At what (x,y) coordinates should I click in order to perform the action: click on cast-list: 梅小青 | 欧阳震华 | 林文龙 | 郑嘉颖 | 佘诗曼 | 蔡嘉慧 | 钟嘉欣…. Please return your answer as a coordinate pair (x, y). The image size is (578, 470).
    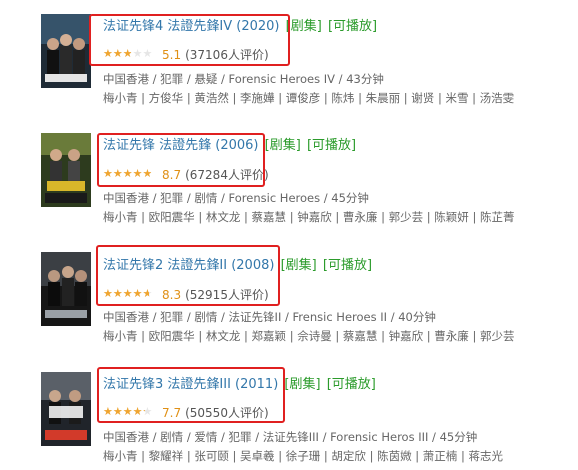
    Looking at the image, I should click on (309, 336).